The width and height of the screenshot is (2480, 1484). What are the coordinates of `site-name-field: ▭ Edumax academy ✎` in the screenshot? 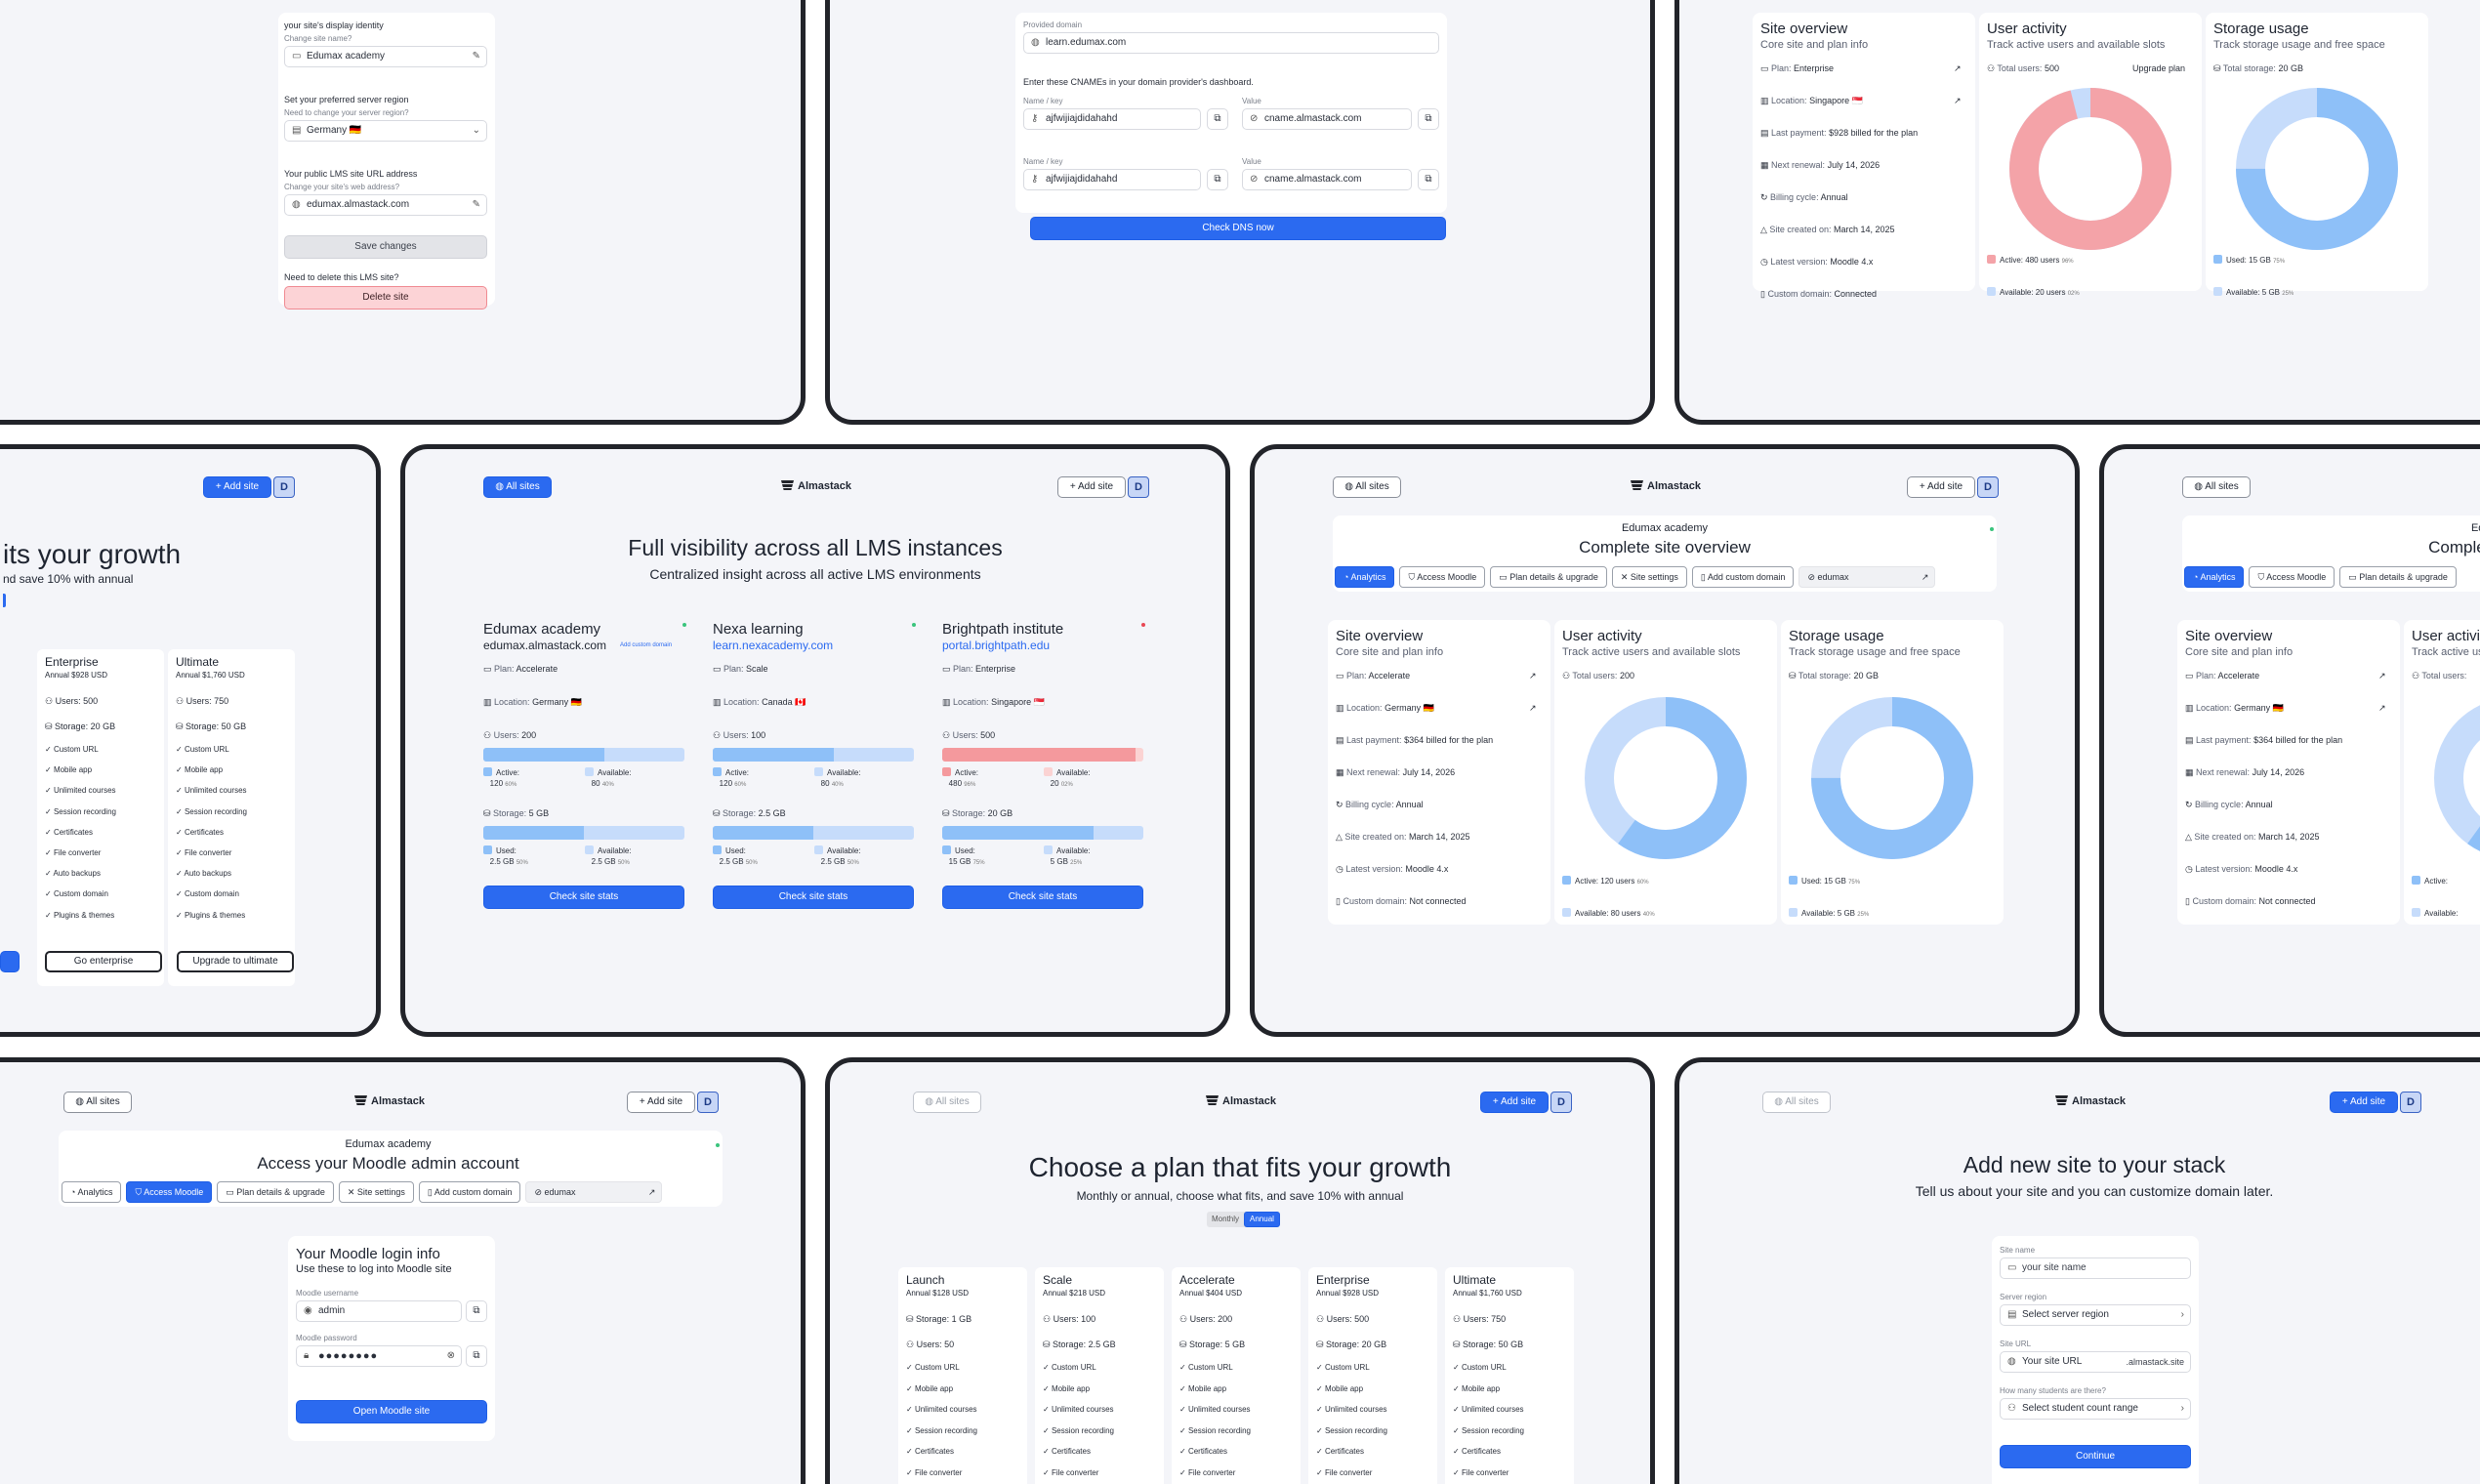 It's located at (385, 57).